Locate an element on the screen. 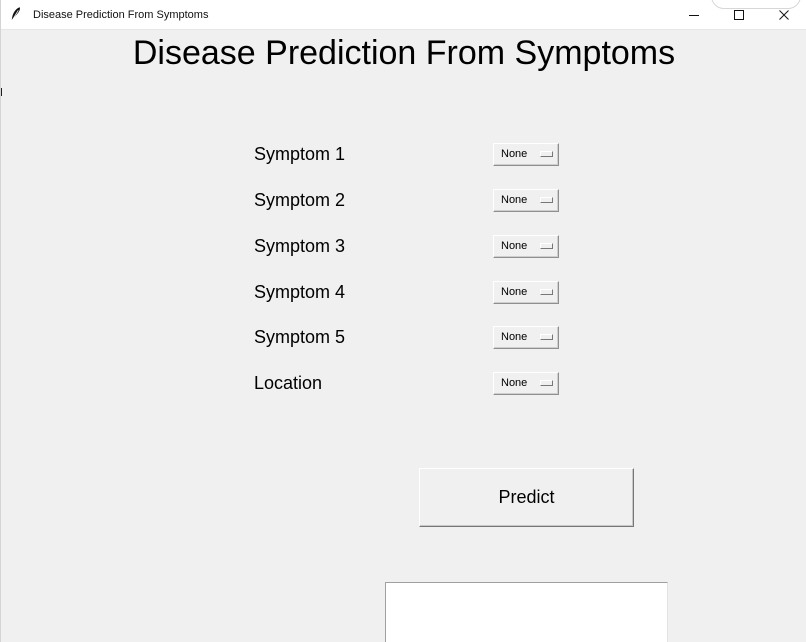 The image size is (806, 642). symptom-4-option-menu: None is located at coordinates (526, 292).